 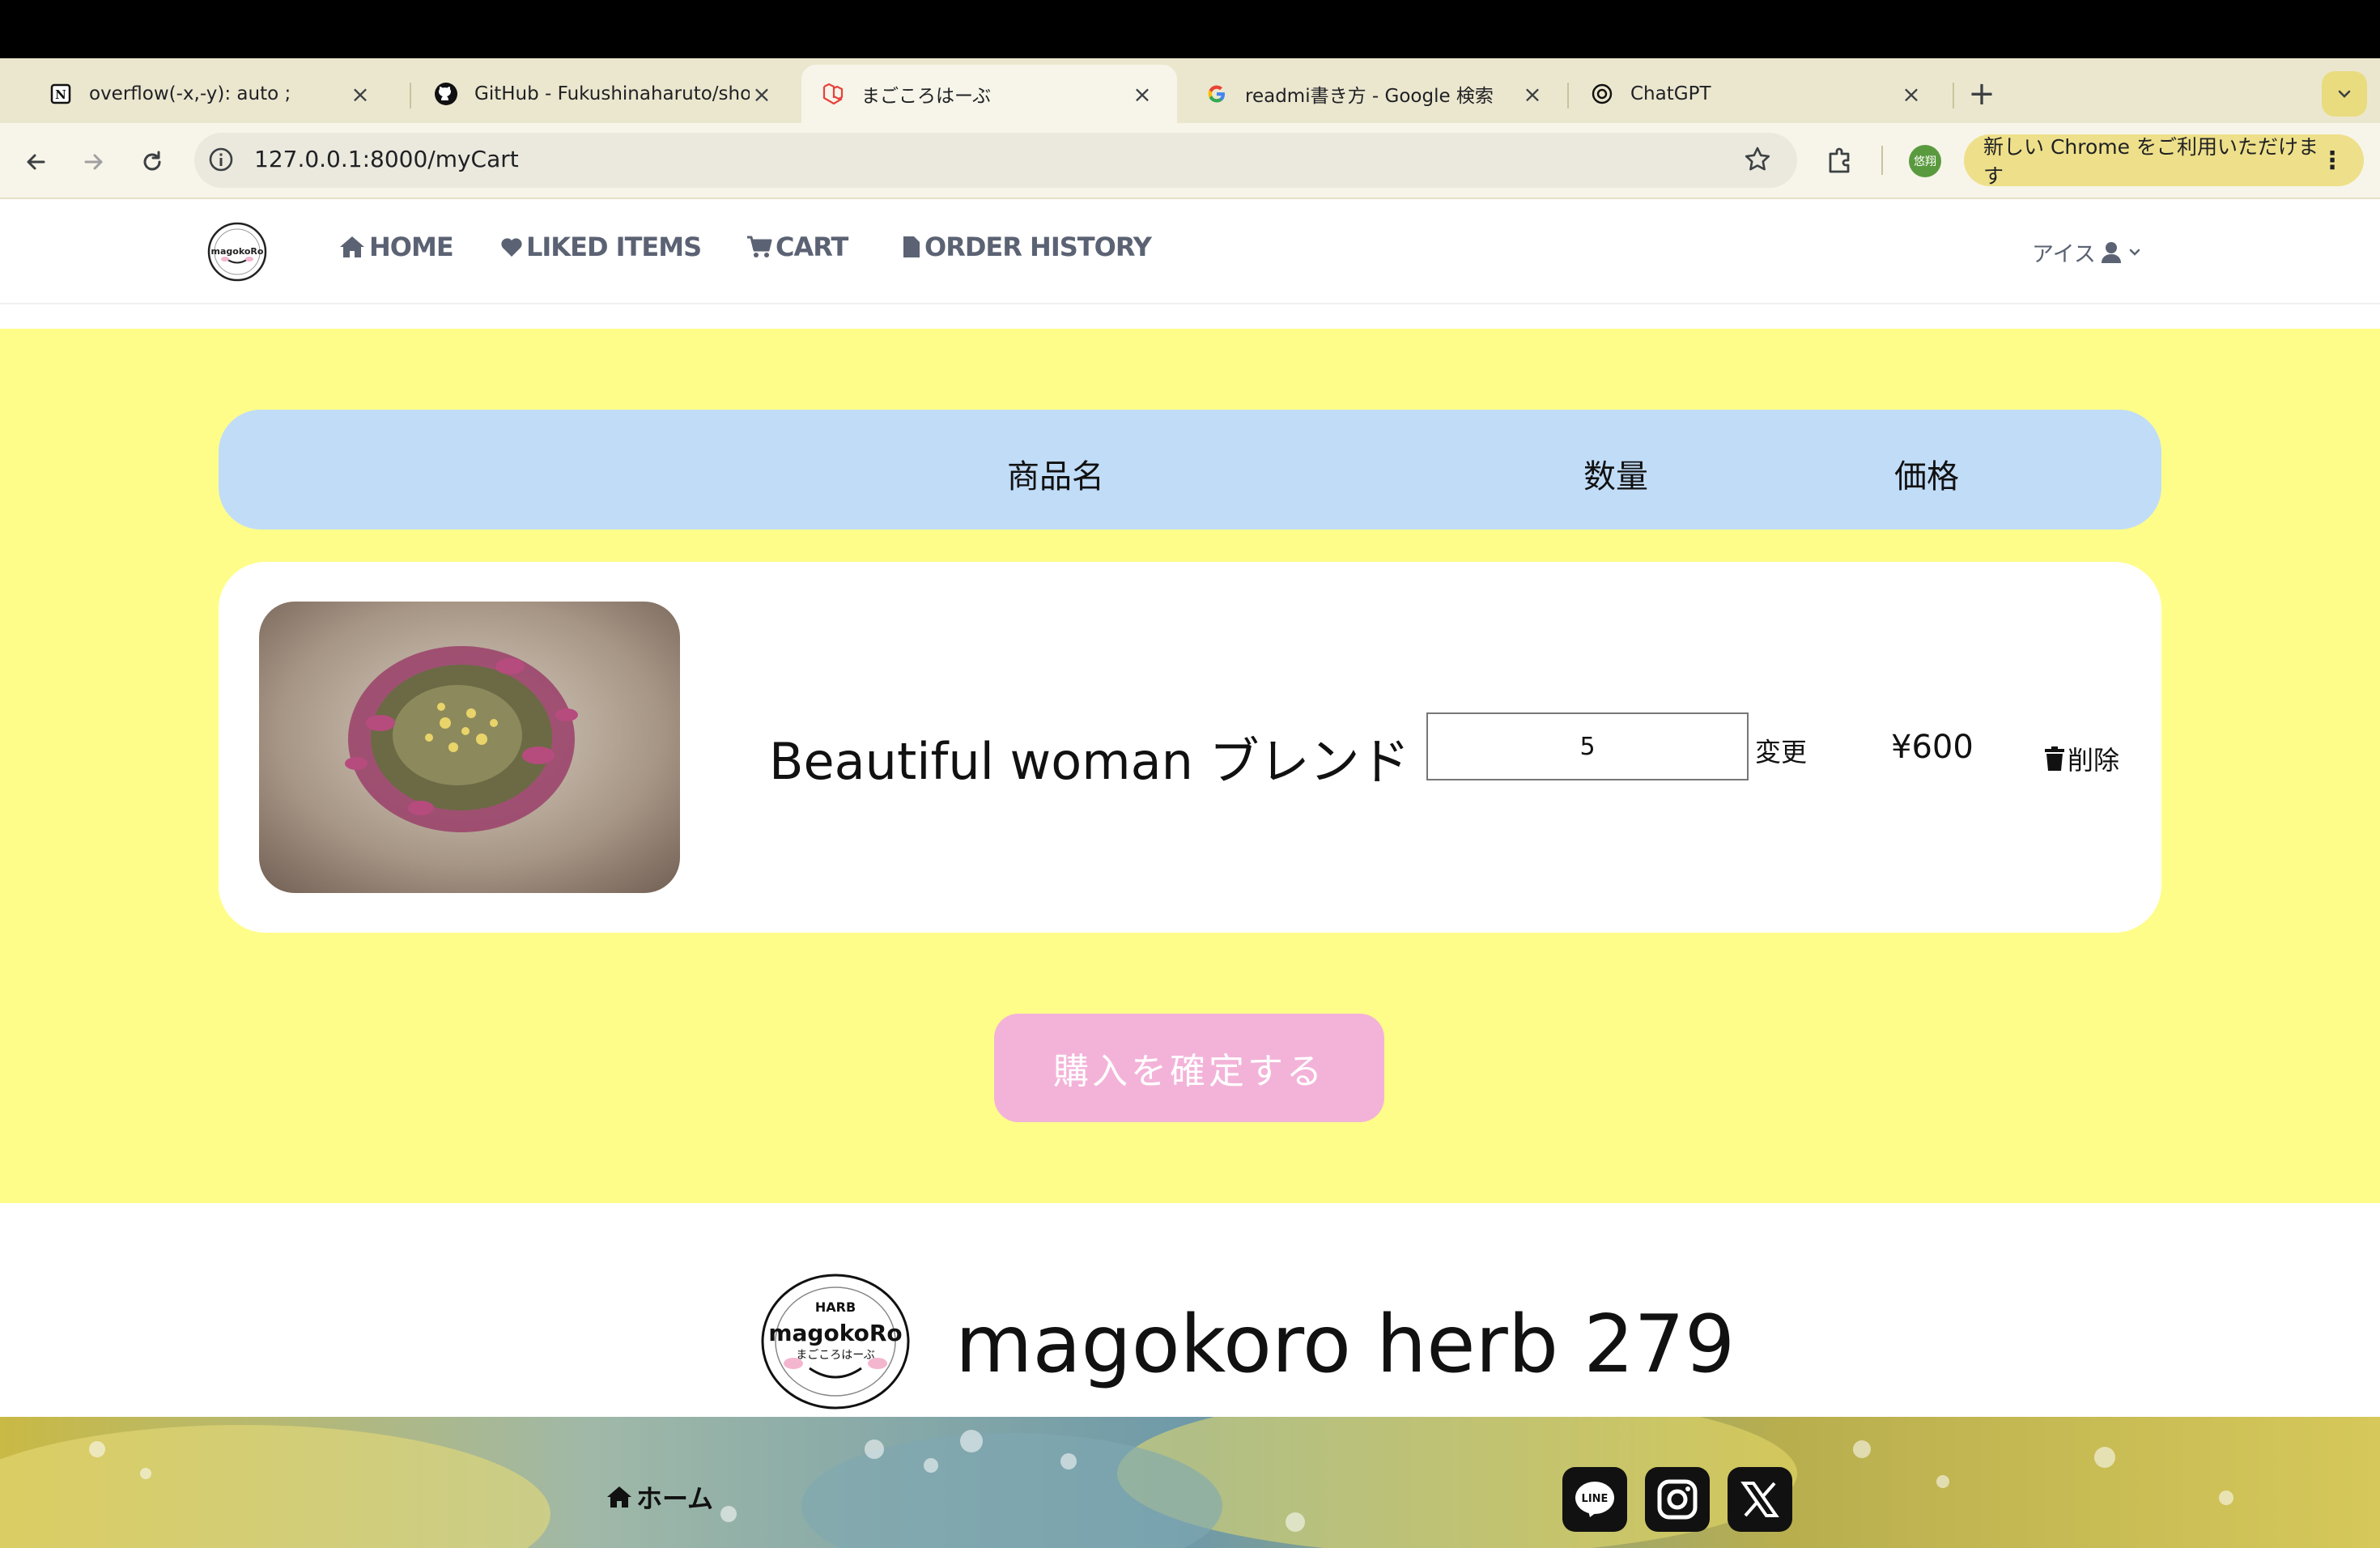 I want to click on cart-header-bar, so click(x=1190, y=470).